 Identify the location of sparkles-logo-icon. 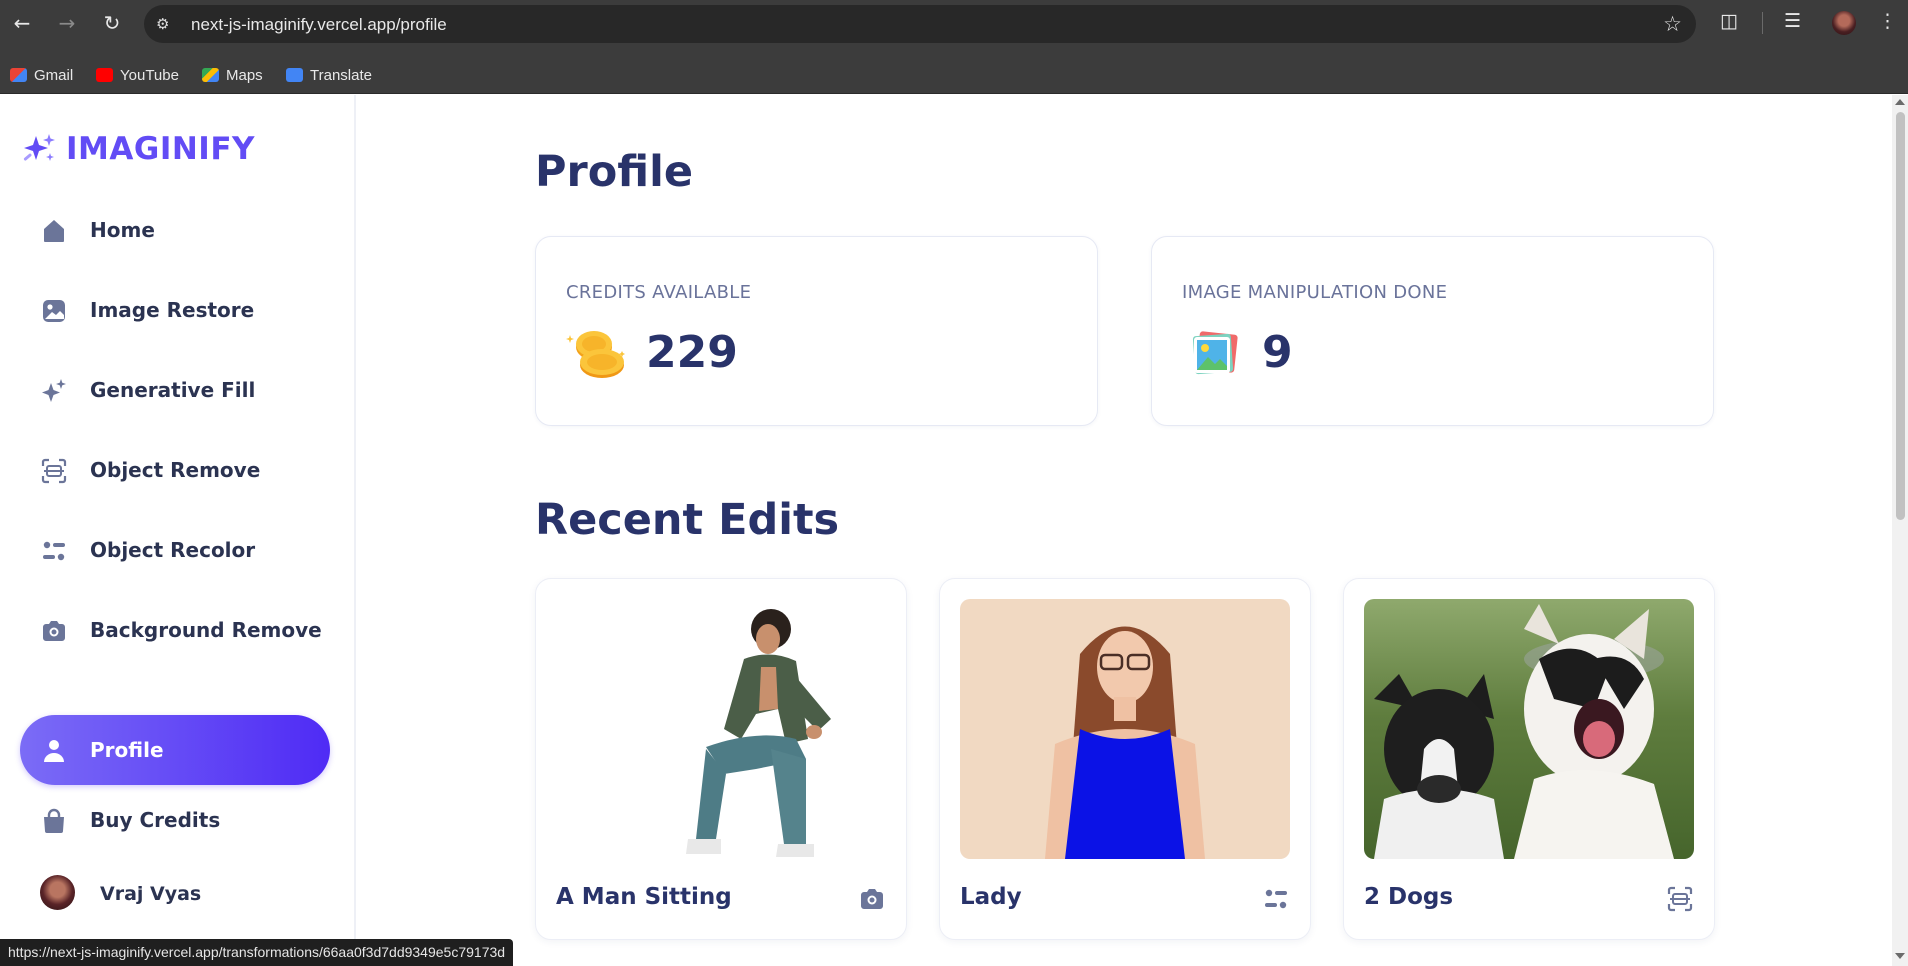
(39, 147).